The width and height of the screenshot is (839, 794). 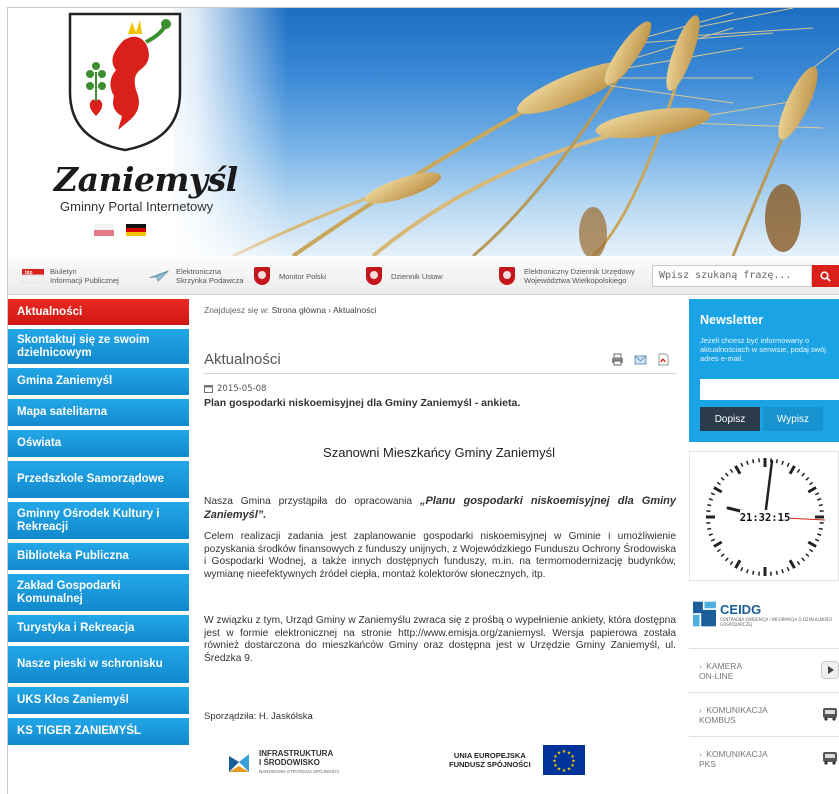 I want to click on nav-item-uks: UKS Kłos Zaniemyśl, so click(x=98, y=700).